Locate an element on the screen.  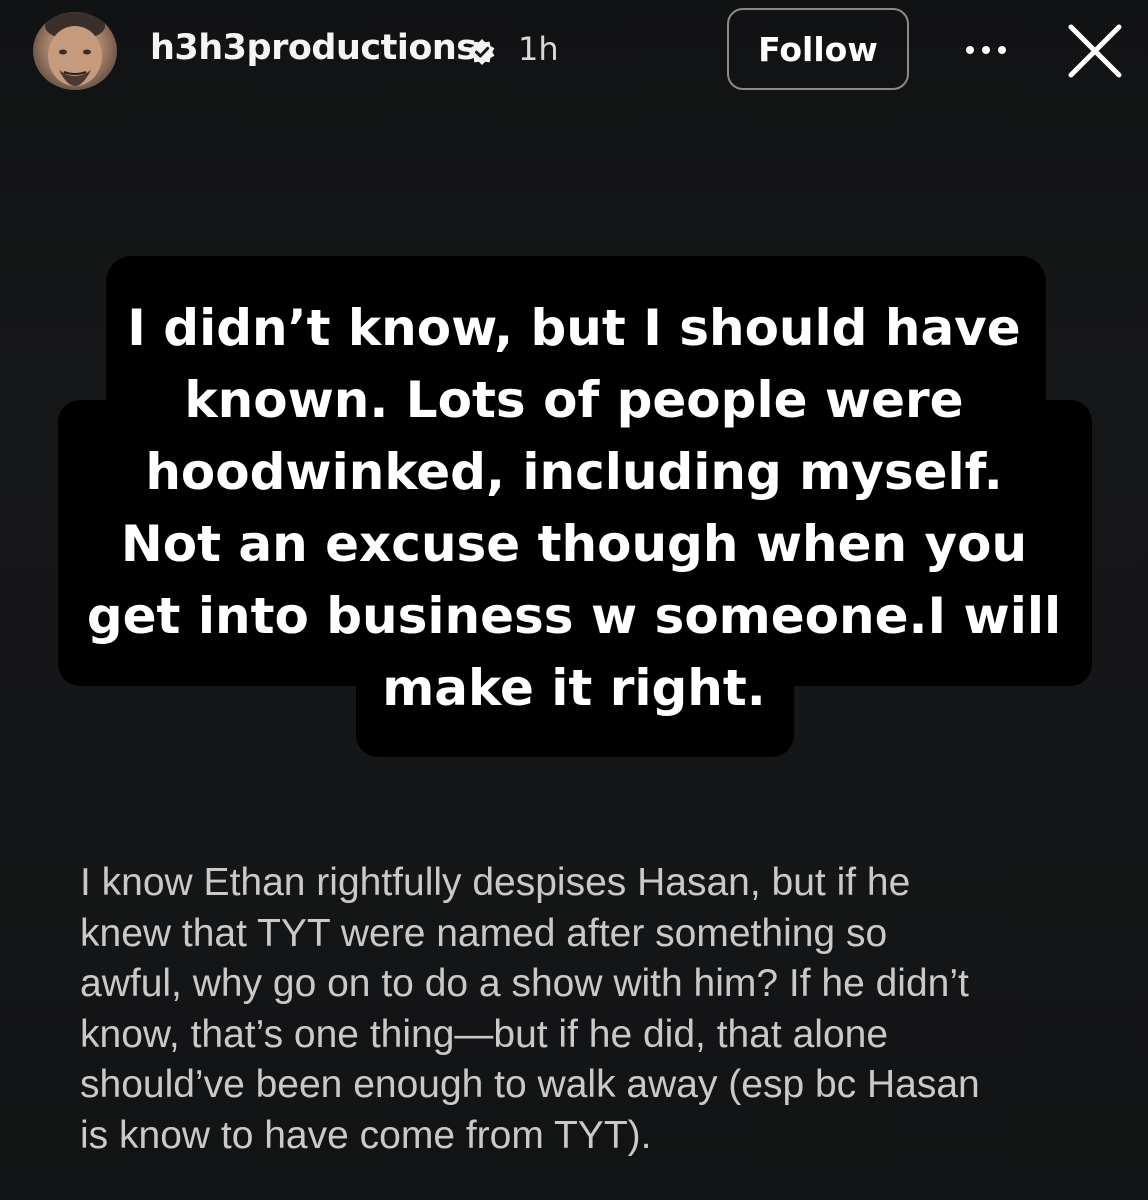
story-text-line: Not an excuse though when you is located at coordinates (574, 544).